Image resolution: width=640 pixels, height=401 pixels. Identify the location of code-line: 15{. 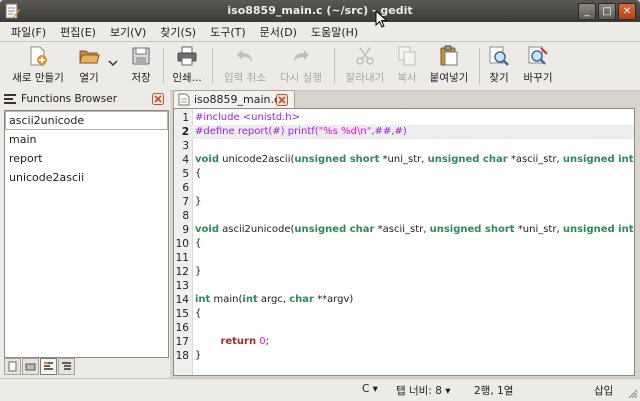
(188, 314).